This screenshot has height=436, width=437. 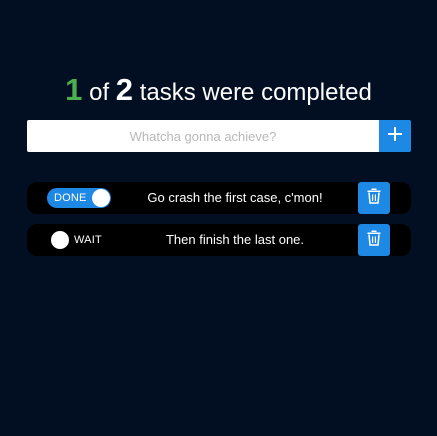 What do you see at coordinates (235, 197) in the screenshot?
I see `task-text: Go crash the first case, c'mon!` at bounding box center [235, 197].